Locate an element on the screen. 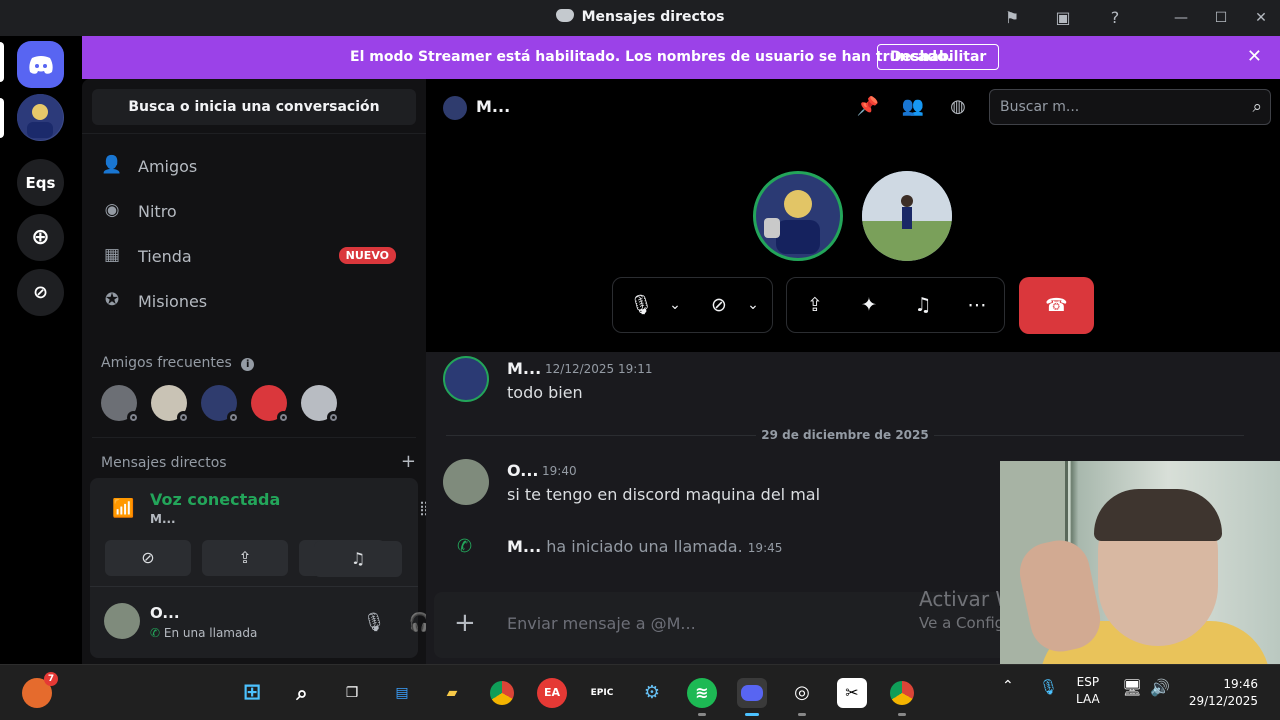 The image size is (1280, 720). minimize-button: — is located at coordinates (1181, 18).